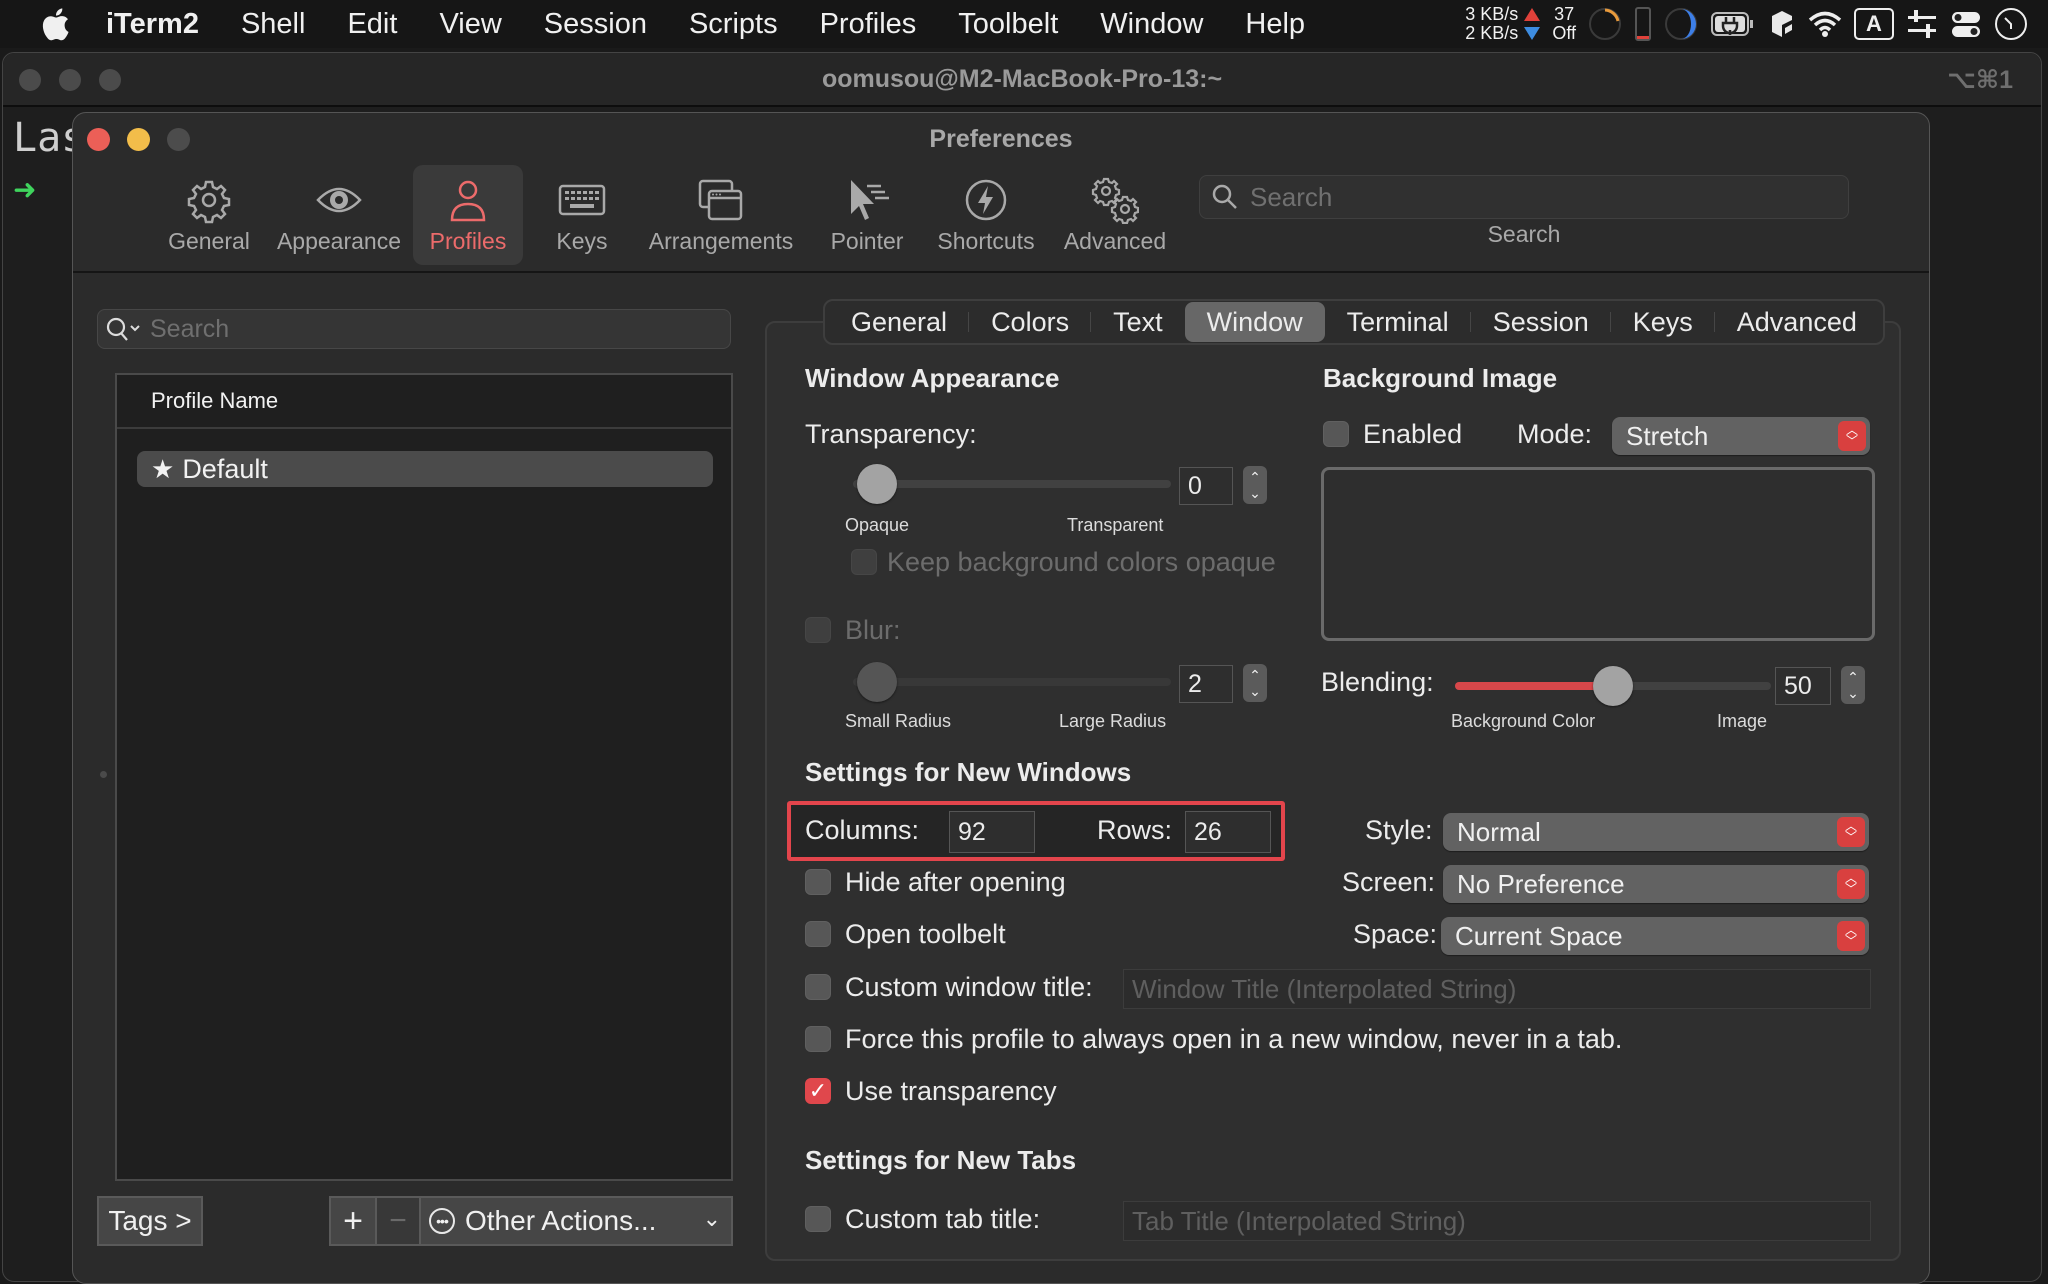  Describe the element at coordinates (1081, 562) in the screenshot. I see `keep-bg-opaque-label: Keep background colors opaque` at that location.